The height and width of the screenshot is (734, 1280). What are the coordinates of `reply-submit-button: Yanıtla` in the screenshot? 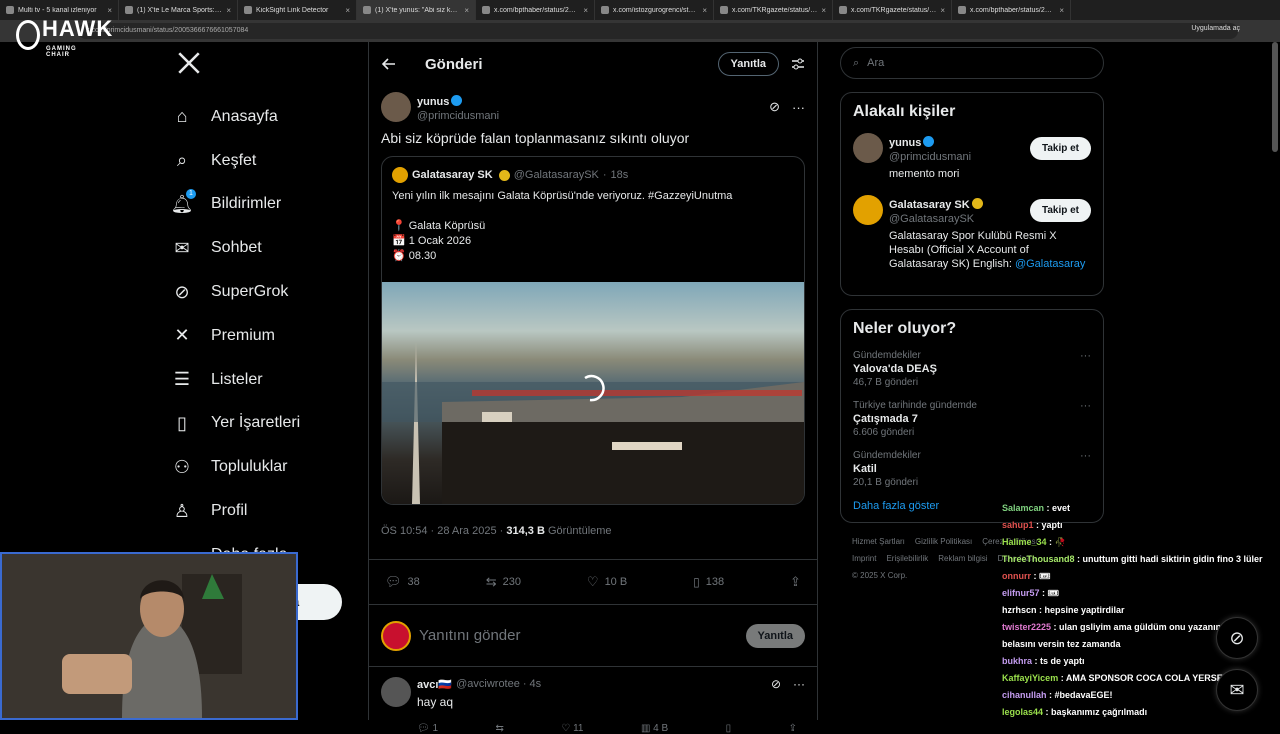 It's located at (775, 635).